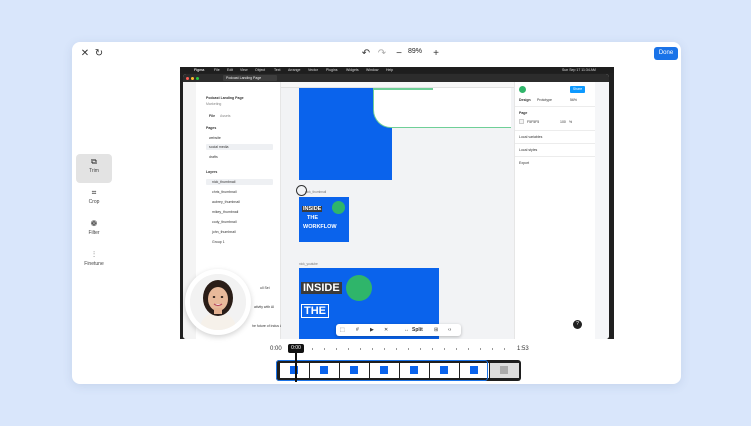 The height and width of the screenshot is (426, 751). What do you see at coordinates (214, 104) in the screenshot?
I see `team-name: Marketing` at bounding box center [214, 104].